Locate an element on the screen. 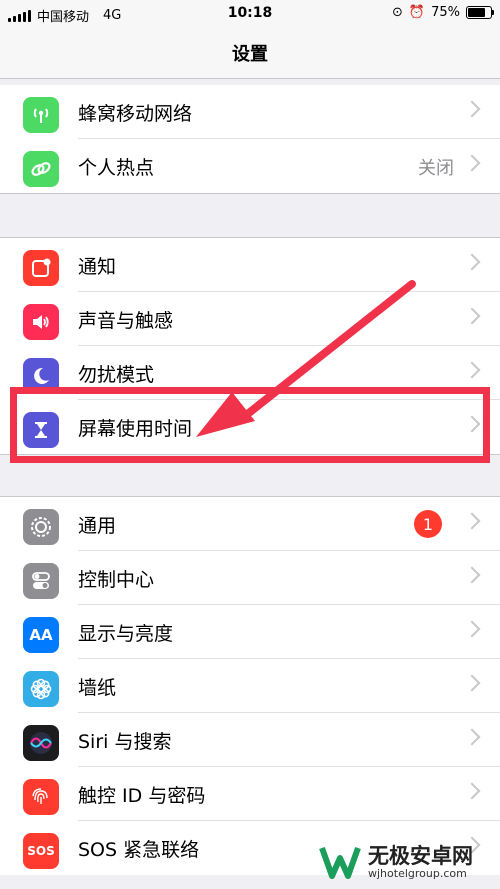 This screenshot has height=889, width=500. watermark-url: wjhotelgroup.com is located at coordinates (417, 873).